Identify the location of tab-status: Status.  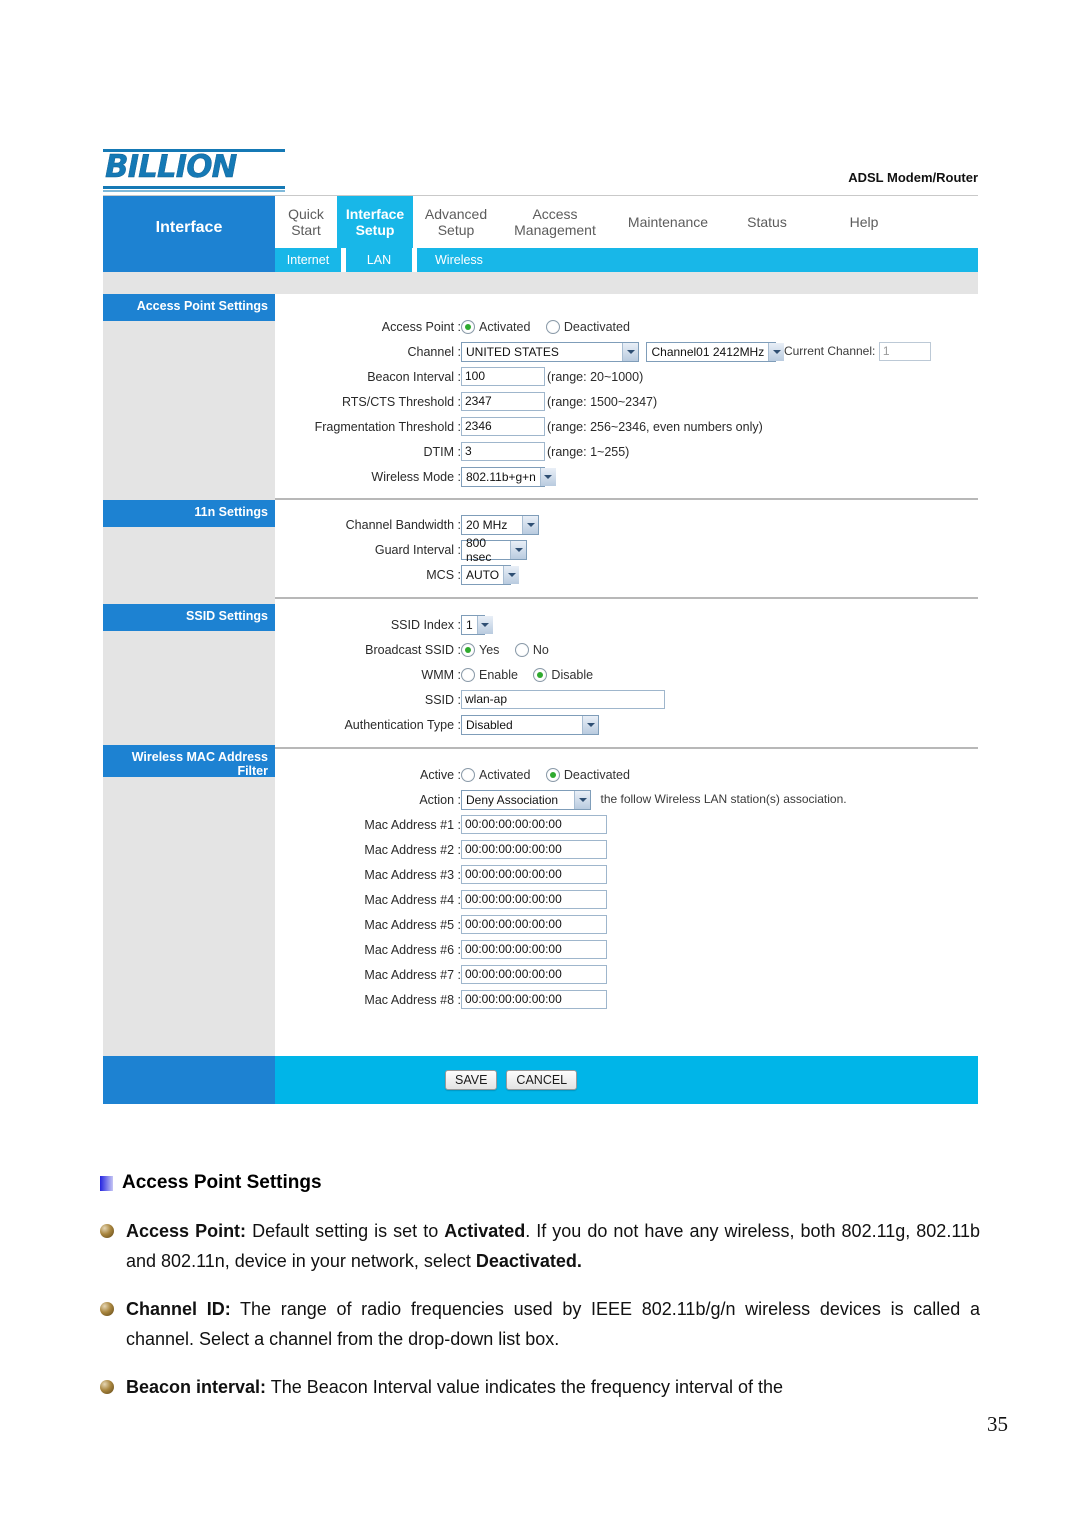
(767, 222).